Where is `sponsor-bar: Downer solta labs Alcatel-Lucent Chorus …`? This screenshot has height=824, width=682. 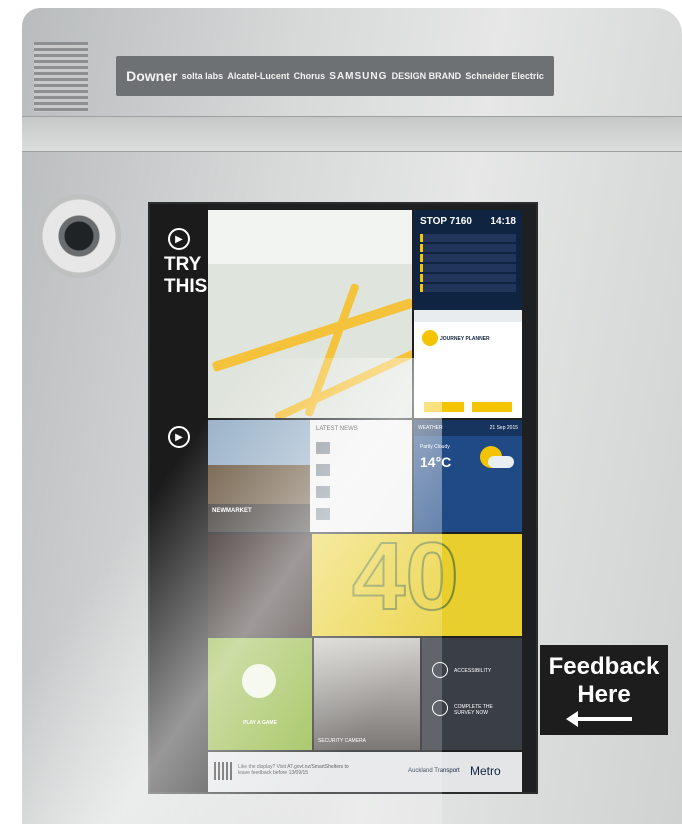 sponsor-bar: Downer solta labs Alcatel-Lucent Chorus … is located at coordinates (335, 76).